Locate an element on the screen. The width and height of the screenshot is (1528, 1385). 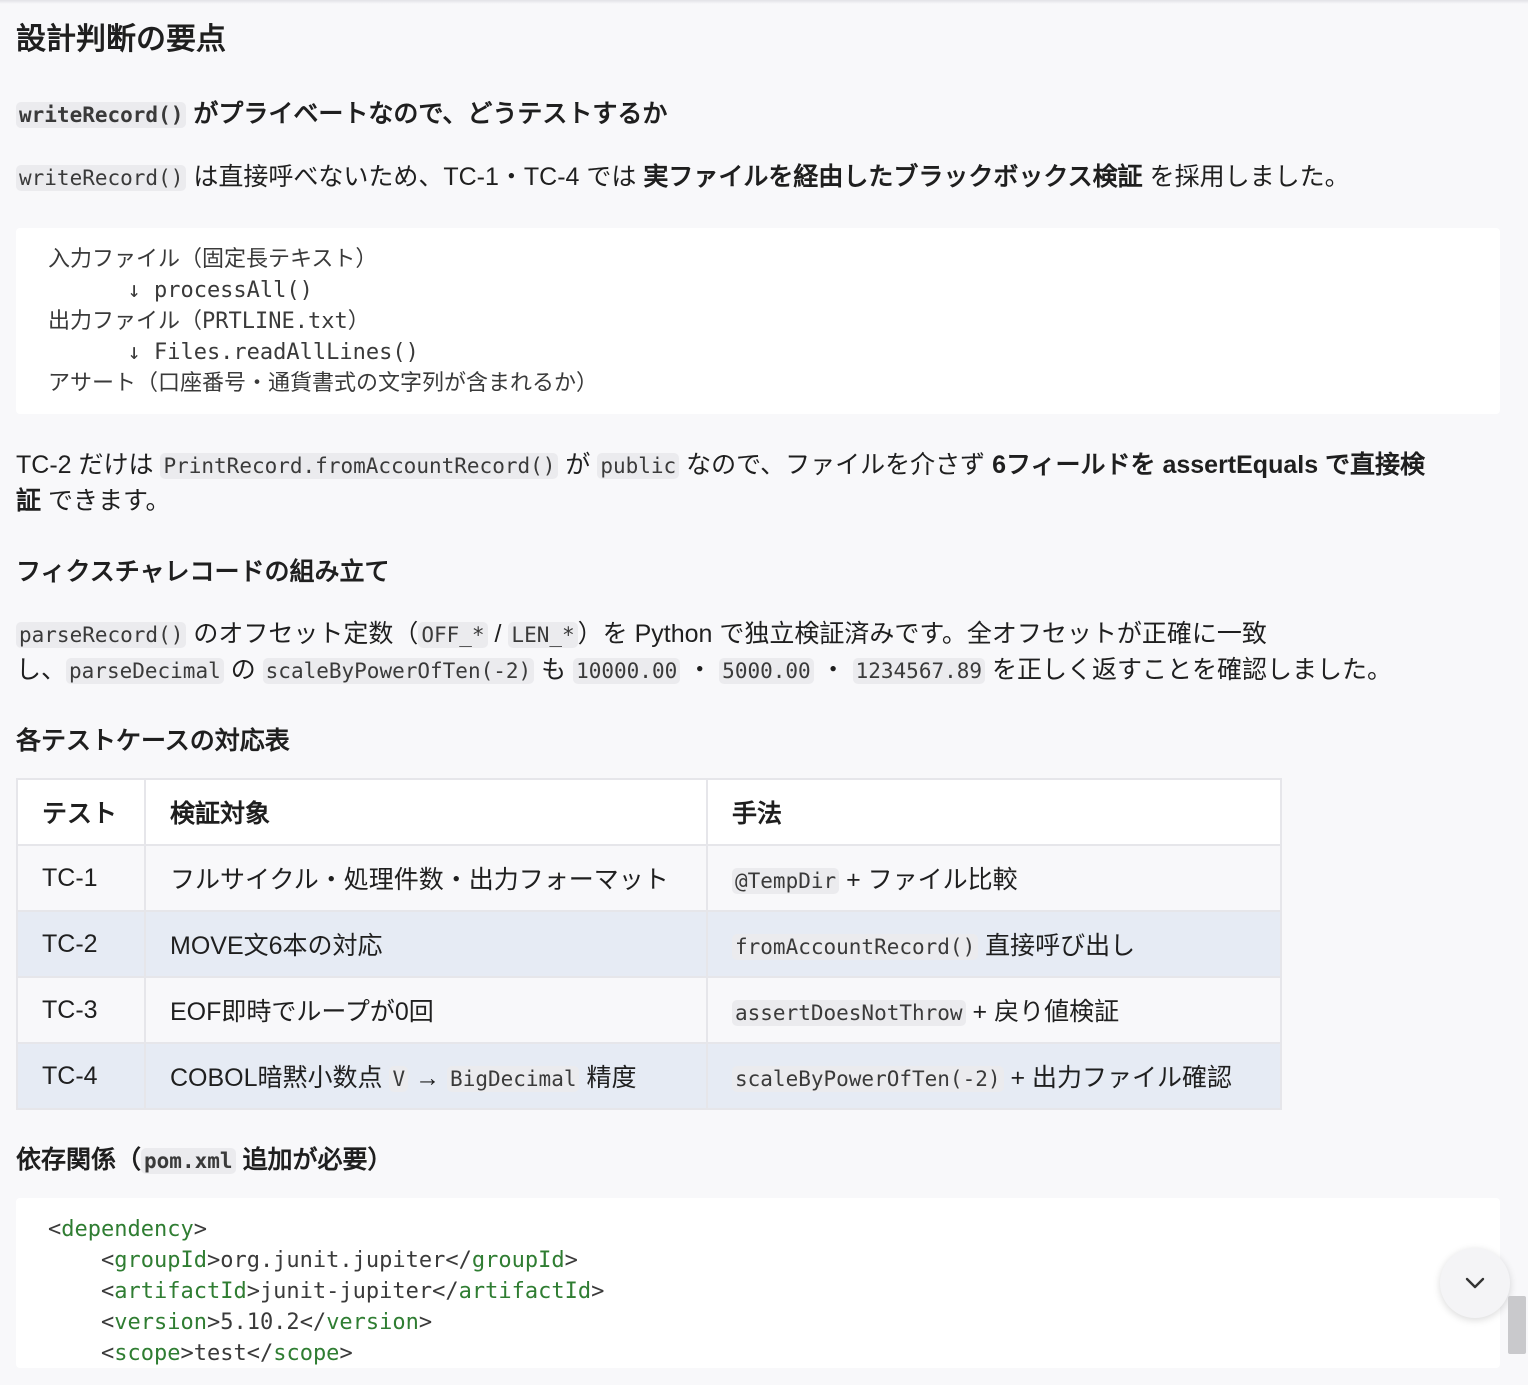
cell-method: assertDoesNotThrow + 戻り値検証 is located at coordinates (994, 1010).